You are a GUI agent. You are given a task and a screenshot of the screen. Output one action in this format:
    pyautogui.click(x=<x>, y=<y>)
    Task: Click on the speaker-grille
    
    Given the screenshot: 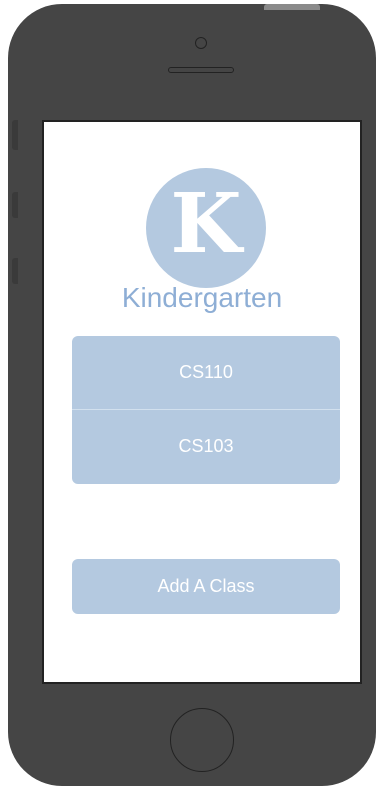 What is the action you would take?
    pyautogui.click(x=201, y=70)
    